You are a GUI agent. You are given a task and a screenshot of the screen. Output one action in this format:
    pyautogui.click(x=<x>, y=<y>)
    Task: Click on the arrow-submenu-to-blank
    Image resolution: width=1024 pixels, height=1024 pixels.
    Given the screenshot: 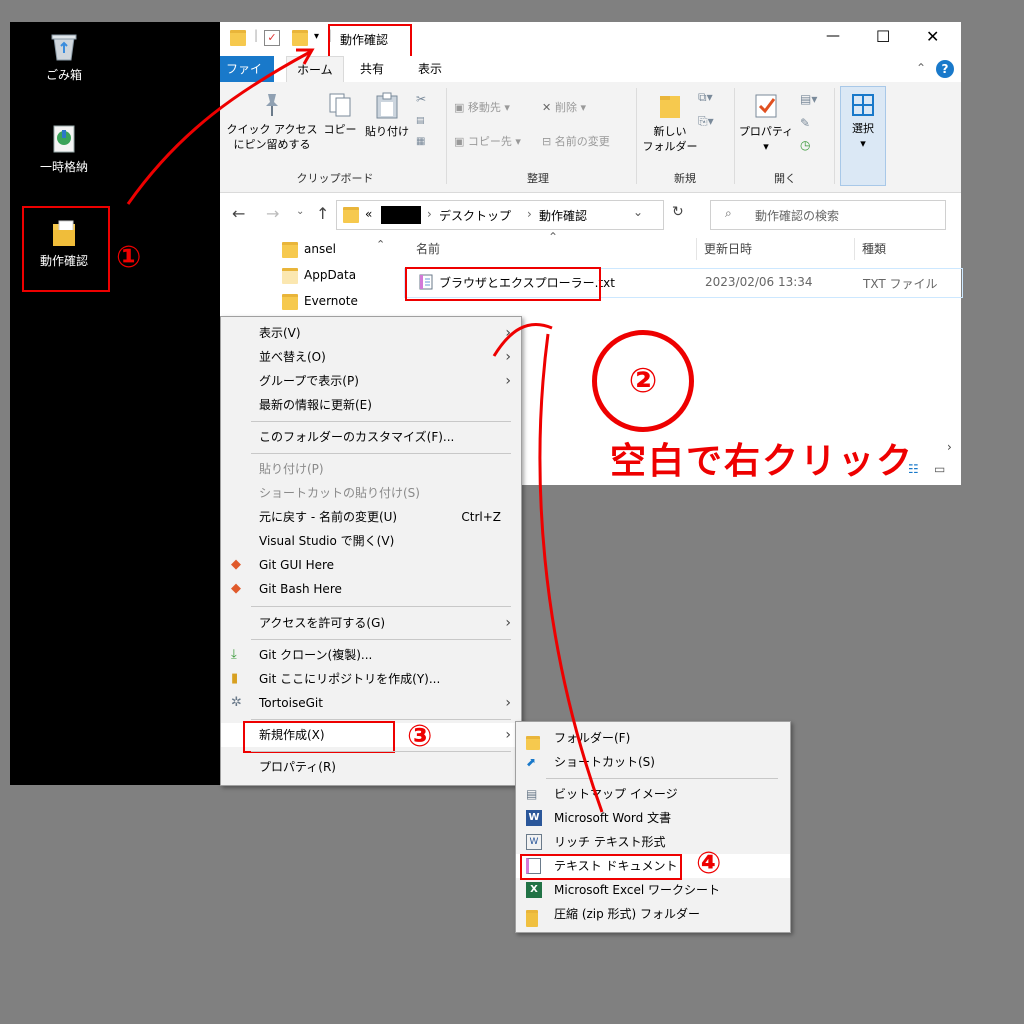 What is the action you would take?
    pyautogui.click(x=571, y=573)
    